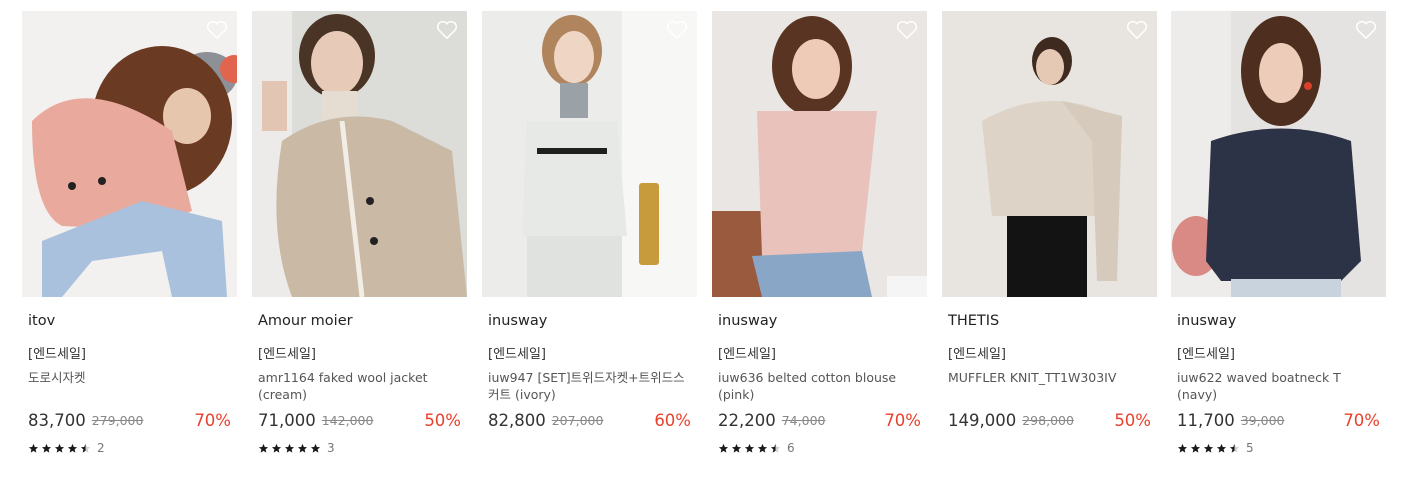 The height and width of the screenshot is (477, 1401). What do you see at coordinates (1279, 386) in the screenshot?
I see `product-name: iuw622 waved boatneck T (navy)` at bounding box center [1279, 386].